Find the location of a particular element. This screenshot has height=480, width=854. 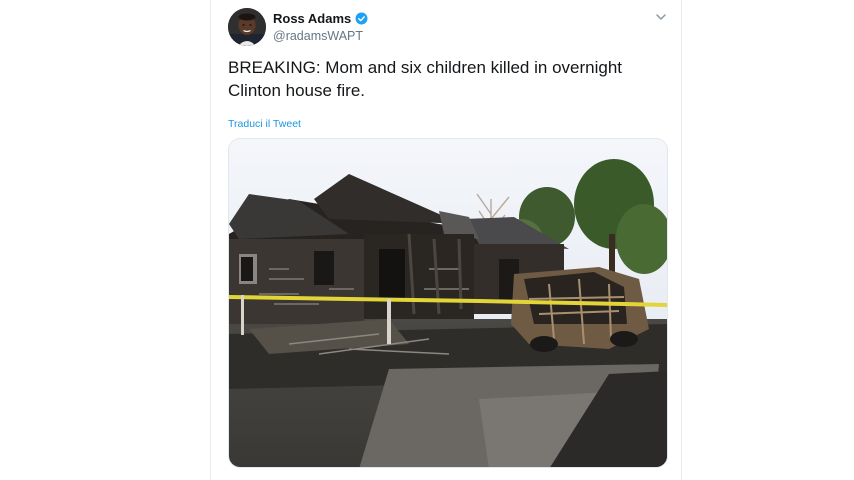

translate-tweet-link: Traduci il Tweet is located at coordinates (264, 124).